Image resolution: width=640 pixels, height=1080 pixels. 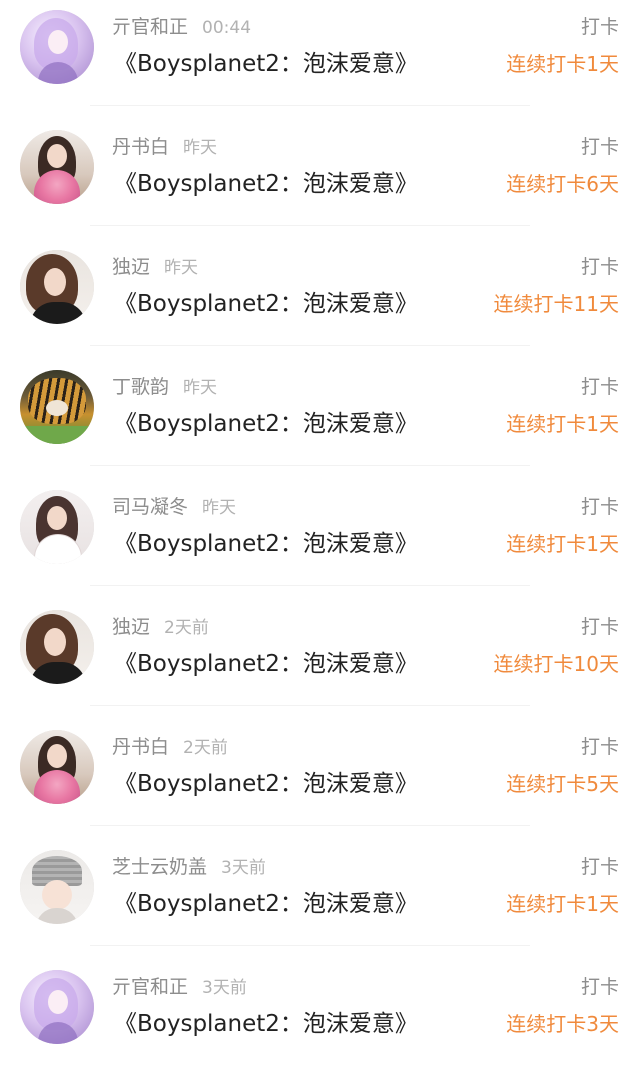 I want to click on list-item: 丹书白 2天前 《Boysplanet2：泡沫爱意》 打卡 连续打卡5天, so click(x=320, y=780).